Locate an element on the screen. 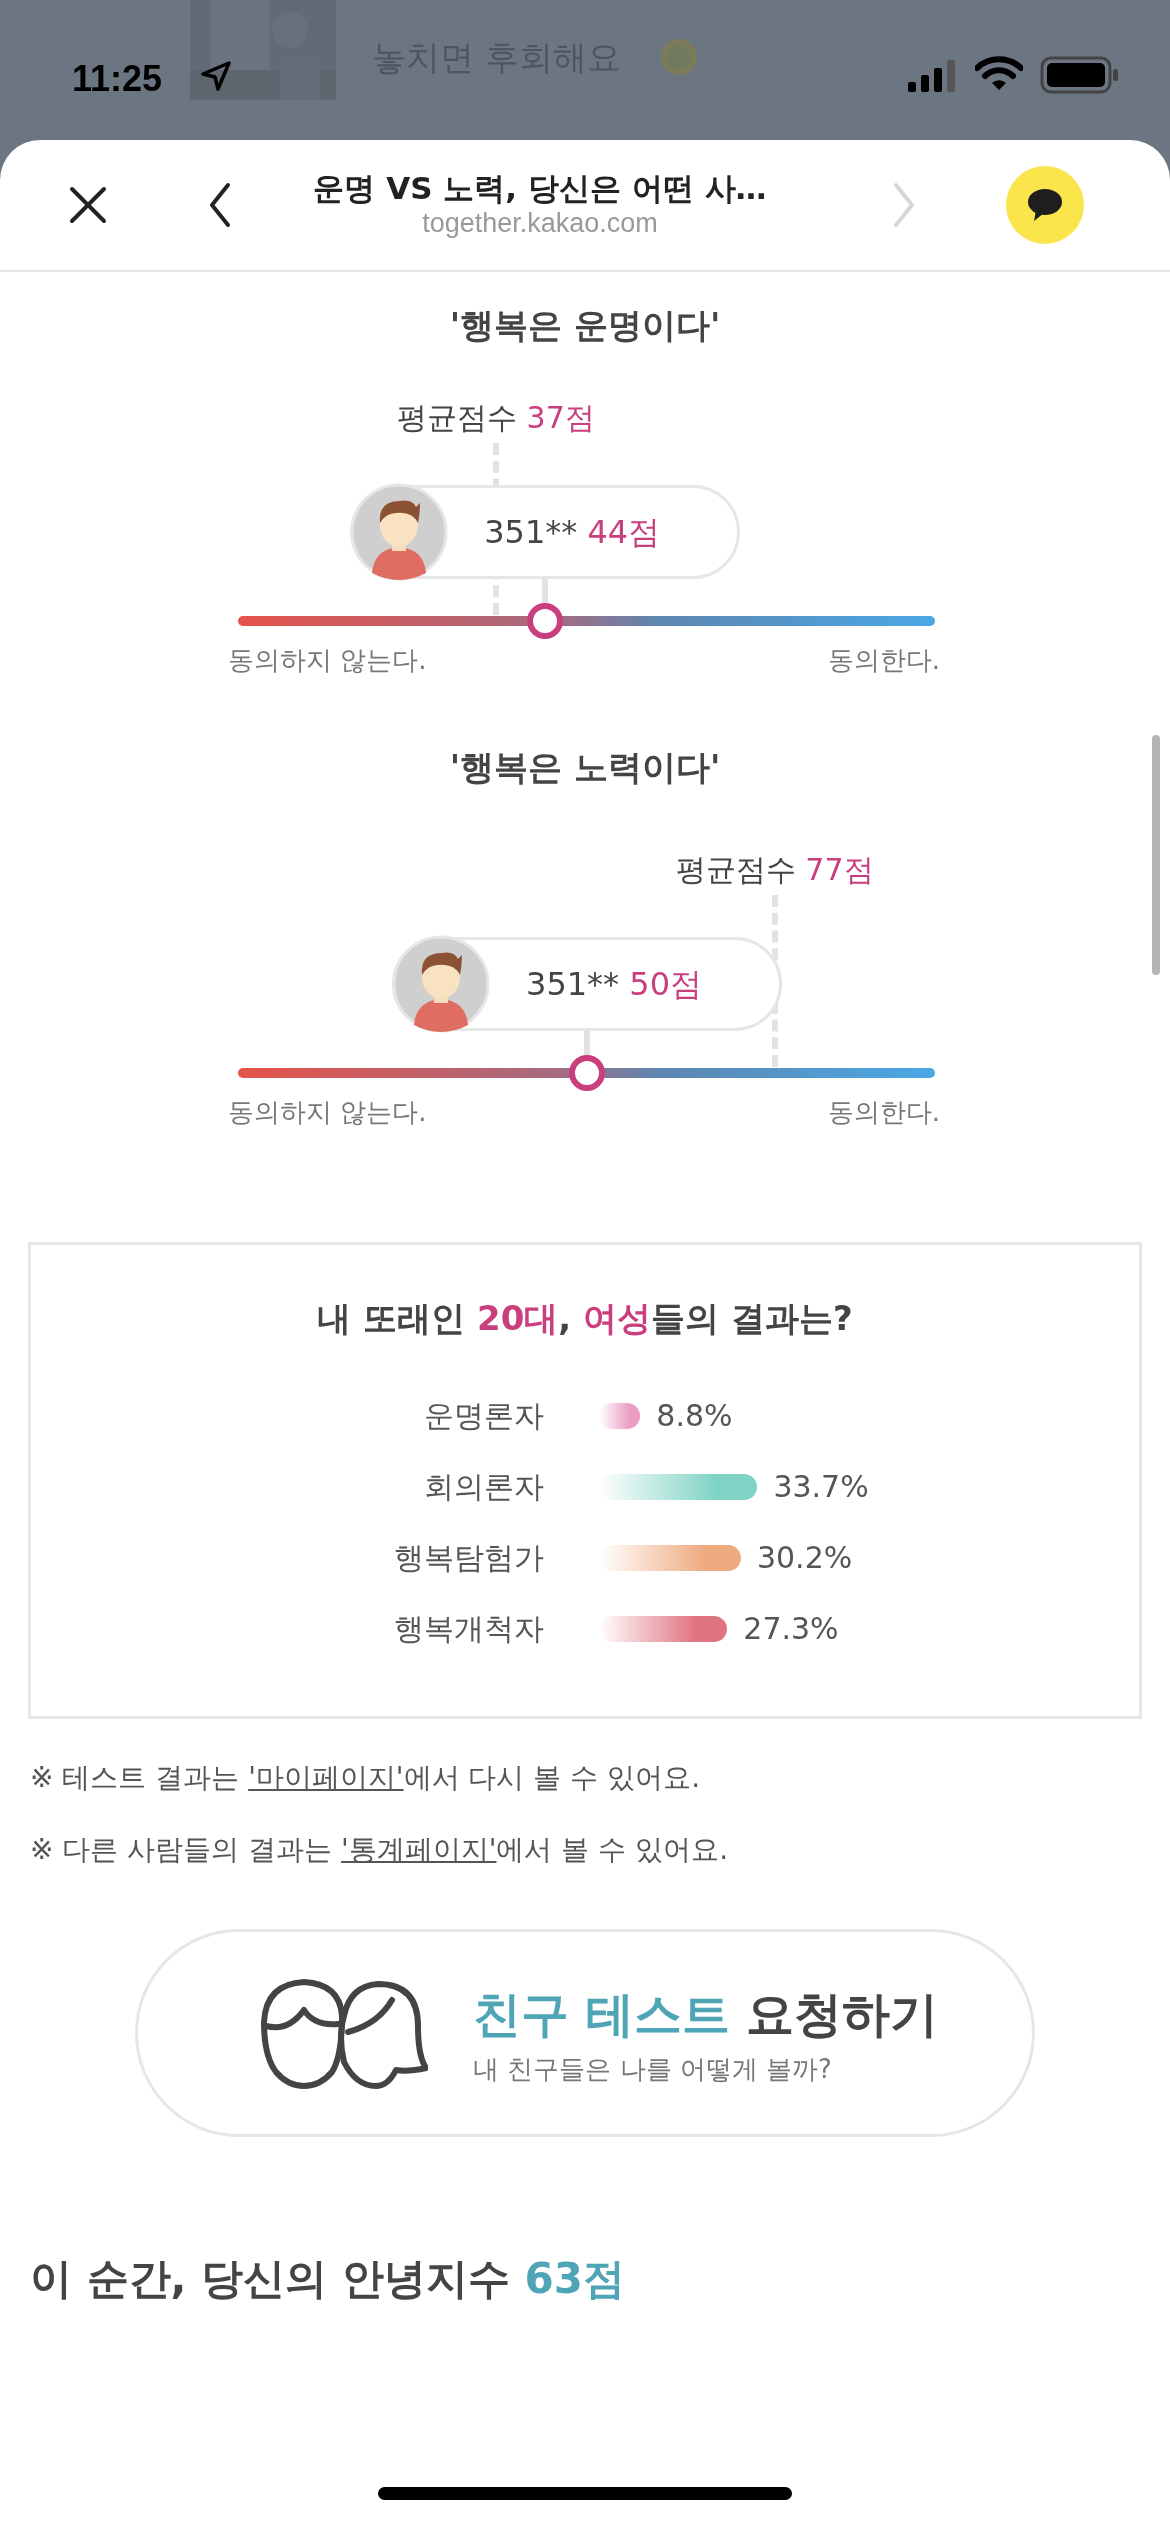 The height and width of the screenshot is (2532, 1170). page-link: '통계페이지' is located at coordinates (419, 1849).